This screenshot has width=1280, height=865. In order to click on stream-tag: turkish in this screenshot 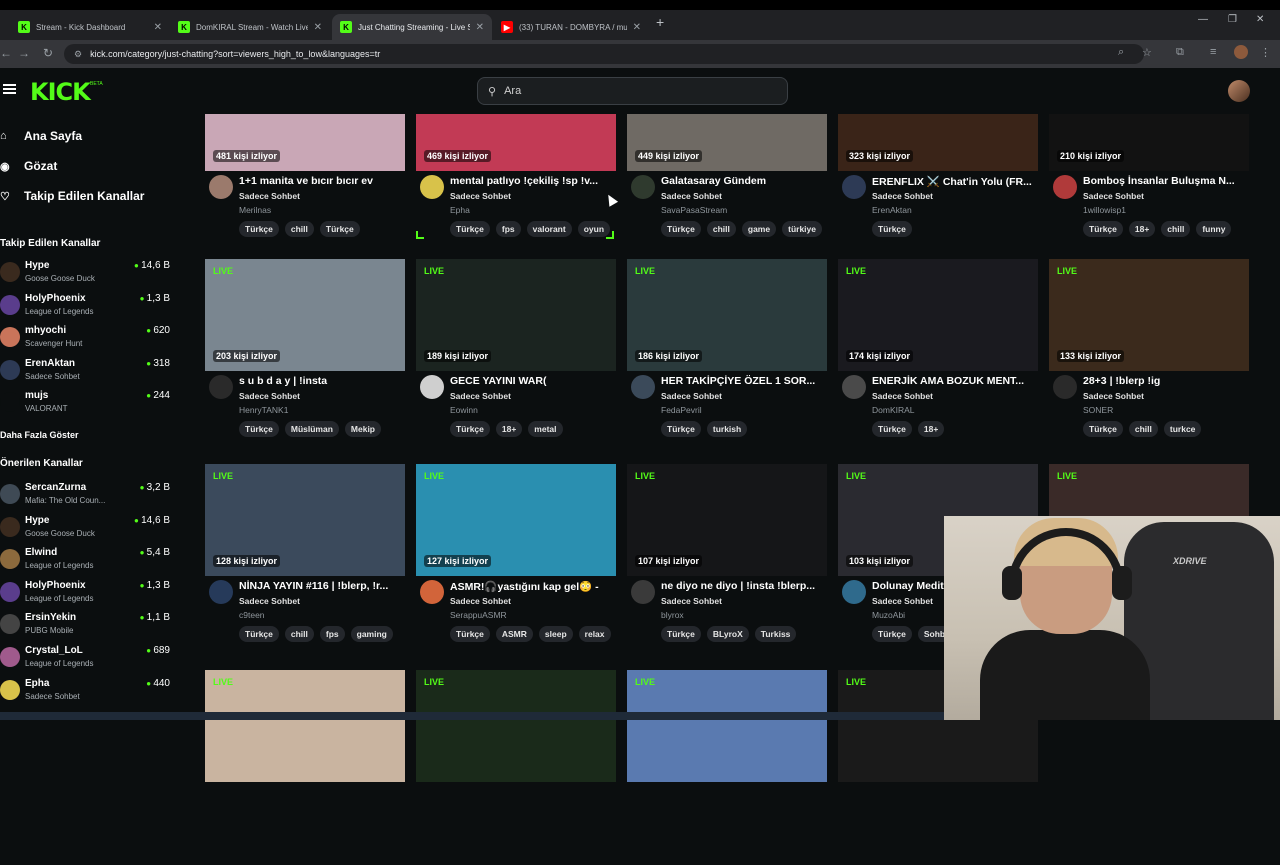, I will do `click(727, 429)`.